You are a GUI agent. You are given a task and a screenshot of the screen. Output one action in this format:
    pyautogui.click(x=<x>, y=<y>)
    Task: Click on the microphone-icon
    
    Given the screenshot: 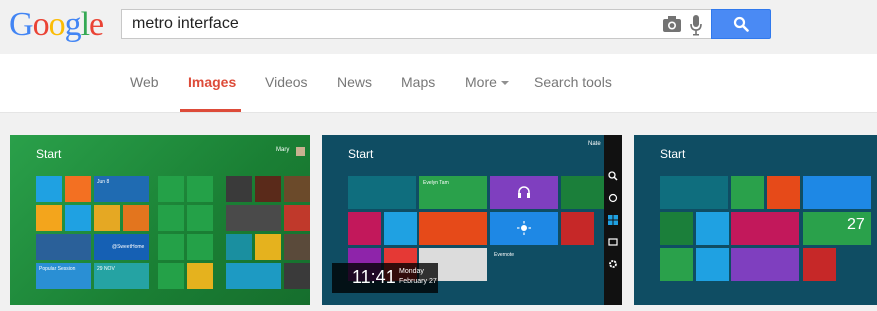 What is the action you would take?
    pyautogui.click(x=696, y=25)
    